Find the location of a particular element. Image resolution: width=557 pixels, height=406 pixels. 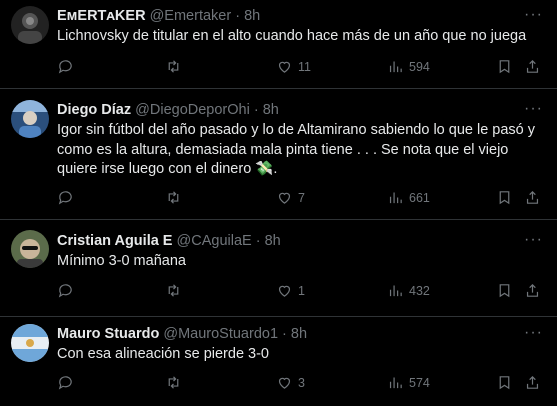

tweet-header: Diego Díaz @DiegoDeporOhi · 8h is located at coordinates (168, 110).